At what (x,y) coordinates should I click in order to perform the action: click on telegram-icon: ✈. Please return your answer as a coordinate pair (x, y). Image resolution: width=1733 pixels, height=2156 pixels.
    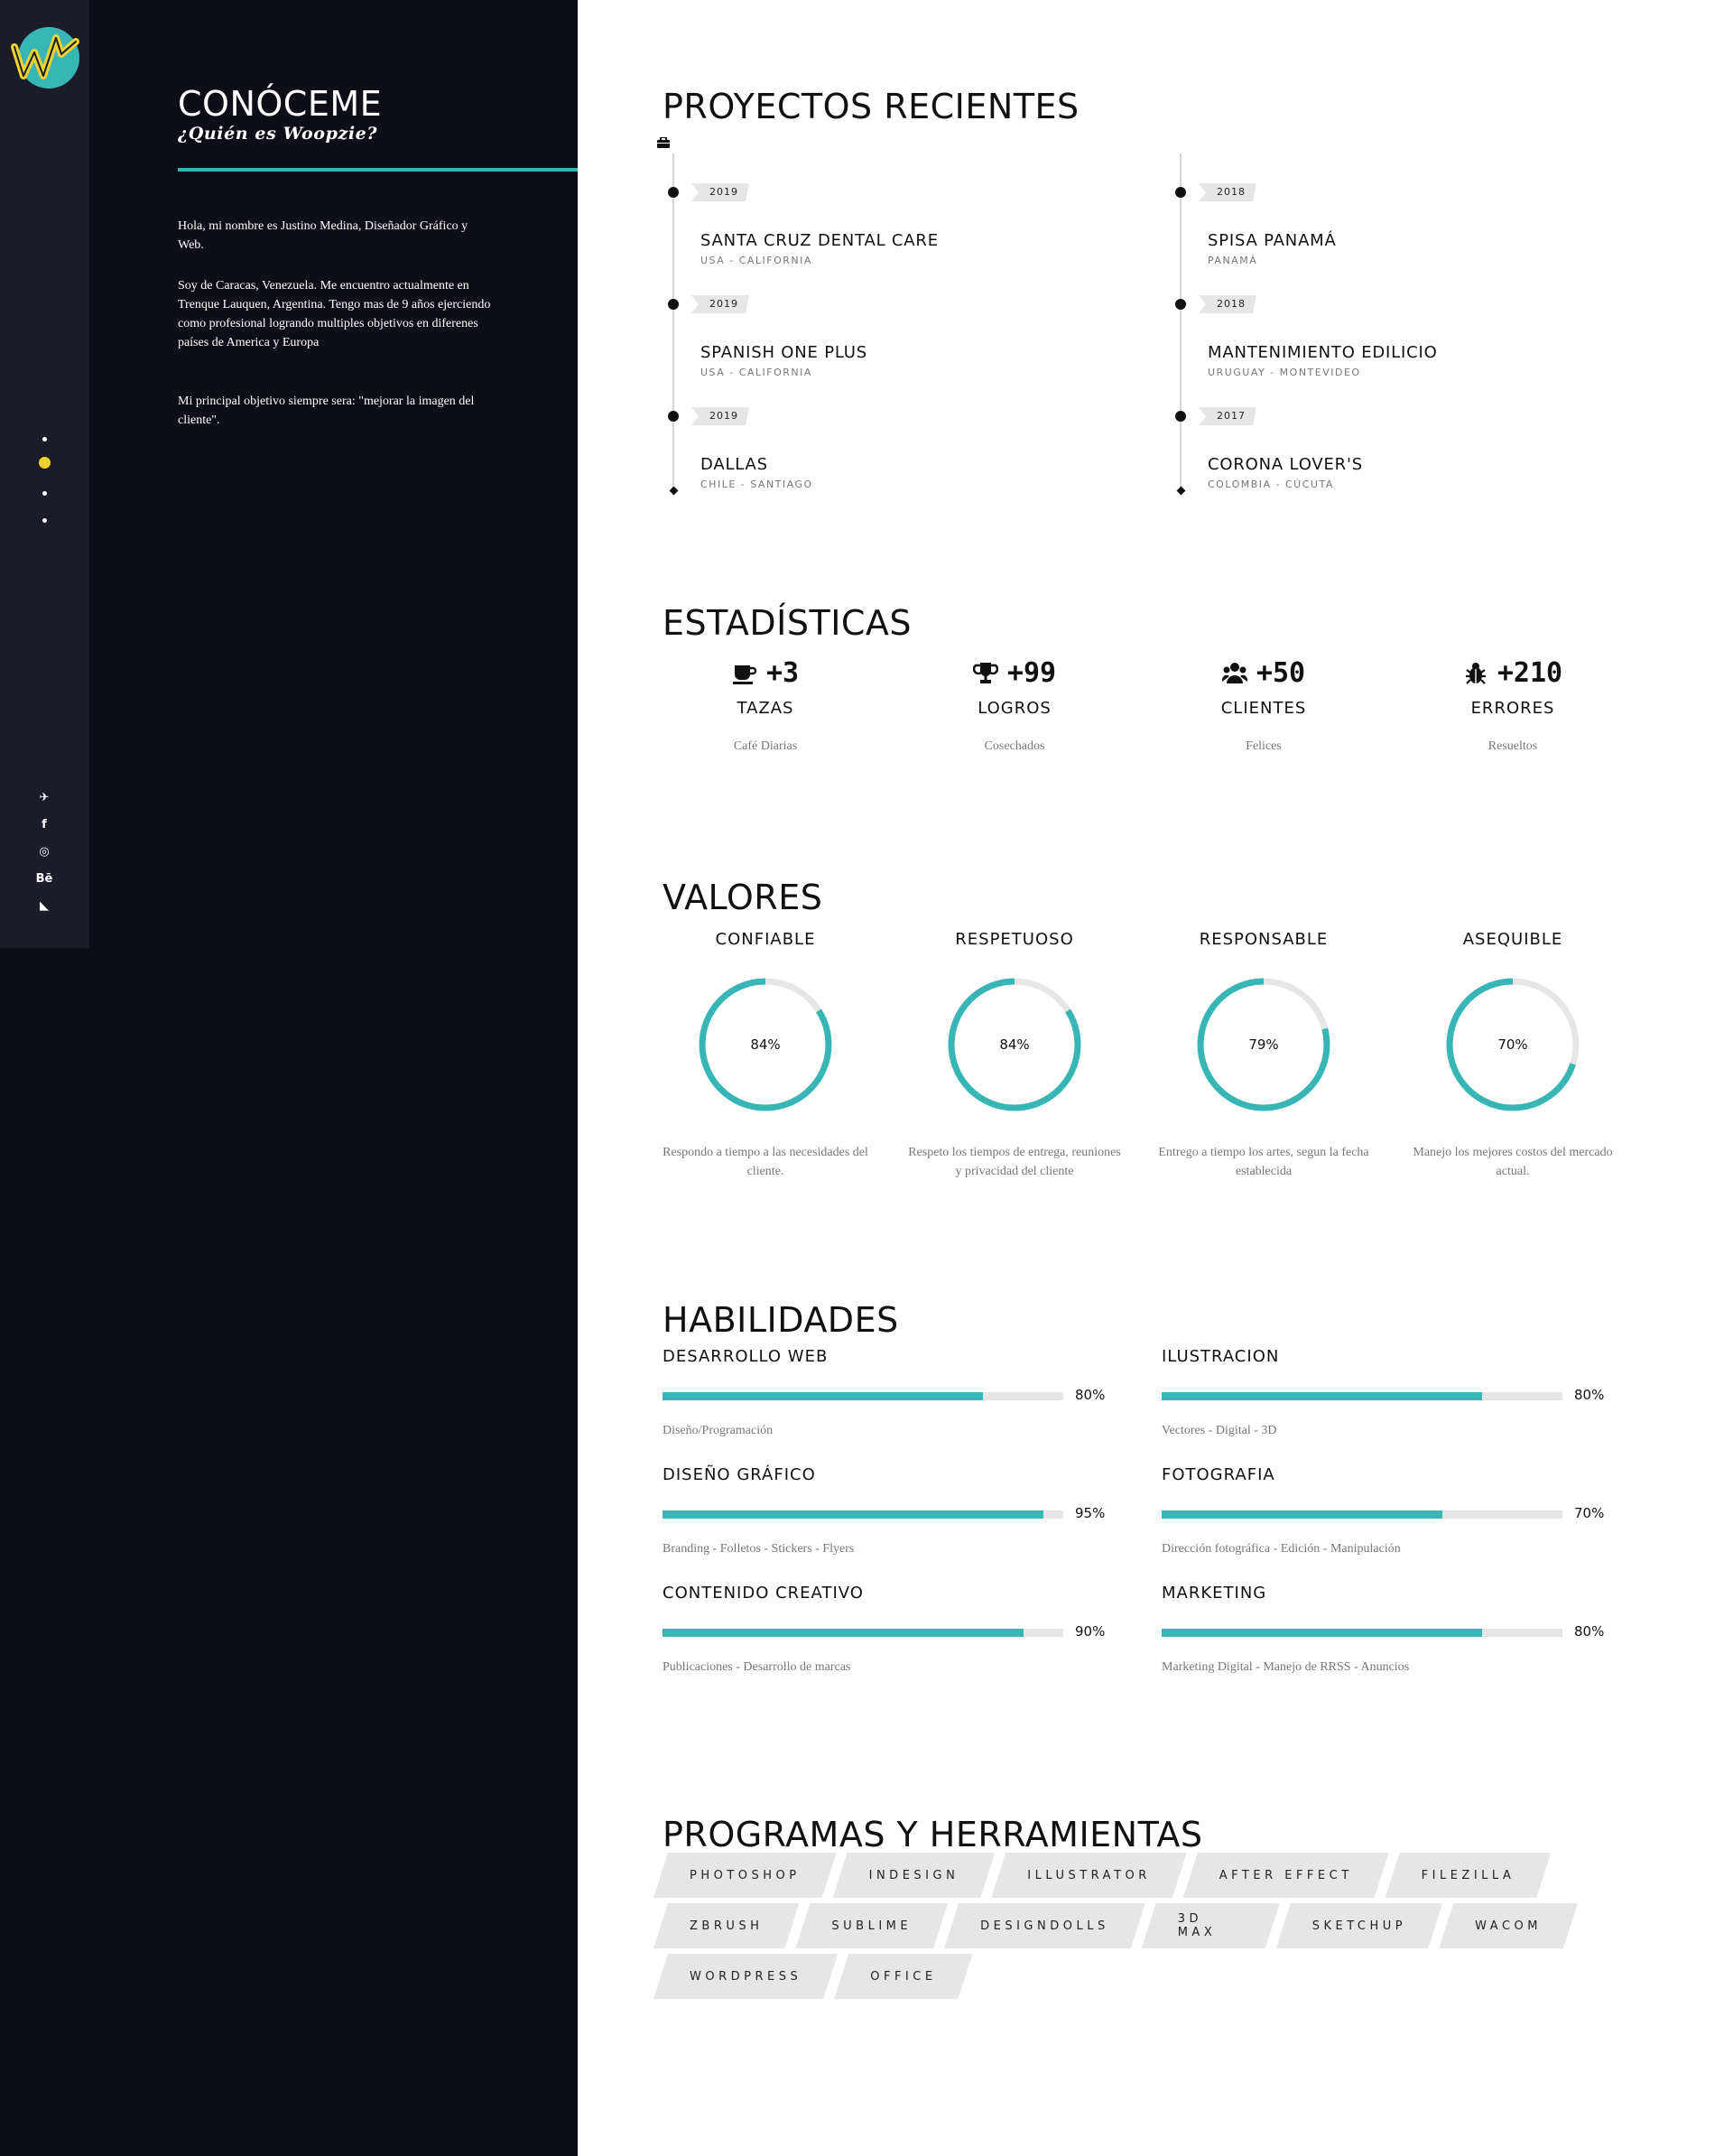
    Looking at the image, I should click on (44, 797).